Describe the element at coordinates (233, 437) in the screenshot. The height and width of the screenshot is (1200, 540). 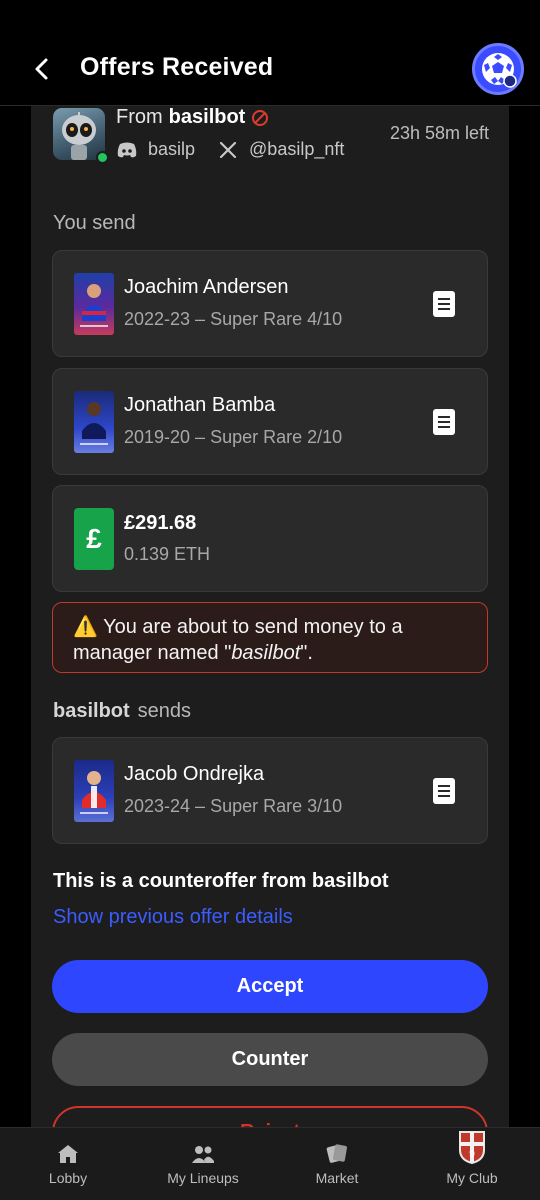
I see `card-detail: 2019-20 – Super Rare 2/10` at that location.